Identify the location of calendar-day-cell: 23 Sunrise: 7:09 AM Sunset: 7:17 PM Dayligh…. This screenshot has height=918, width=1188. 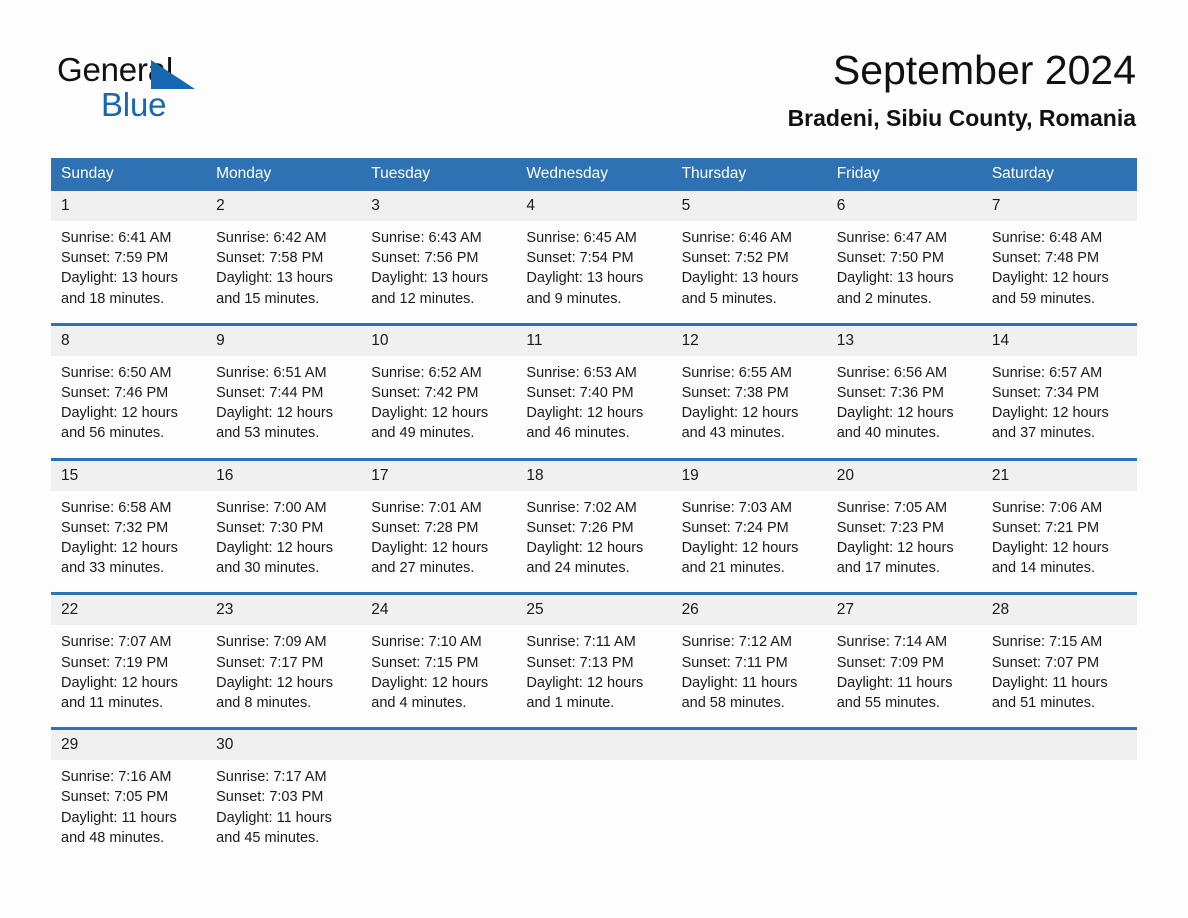
(284, 660).